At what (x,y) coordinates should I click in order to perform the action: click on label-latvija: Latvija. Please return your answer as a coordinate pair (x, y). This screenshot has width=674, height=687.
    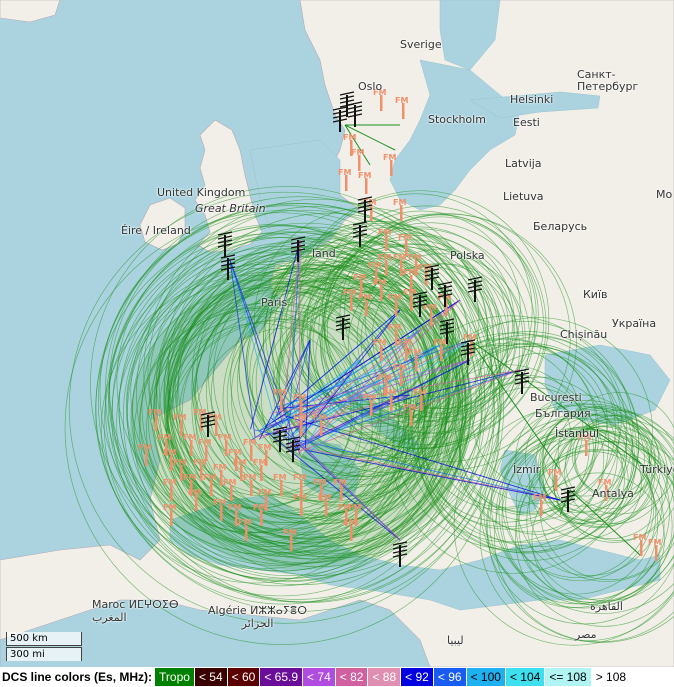
    Looking at the image, I should click on (523, 163).